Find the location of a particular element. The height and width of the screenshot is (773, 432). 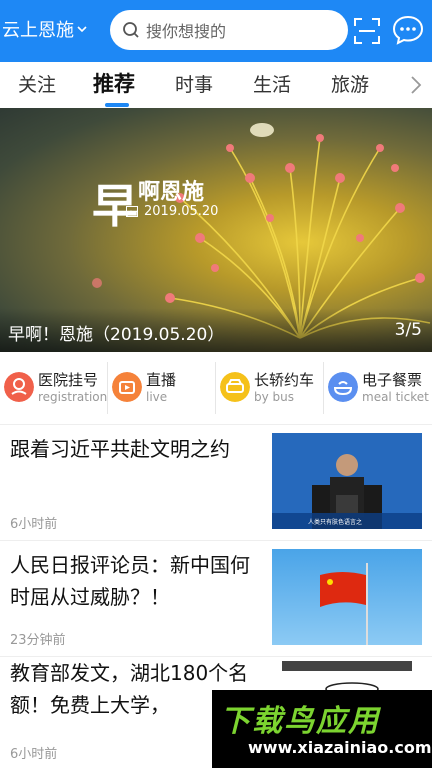

banner-logo: 早 啊恩施 2019.05.20 is located at coordinates (155, 203).